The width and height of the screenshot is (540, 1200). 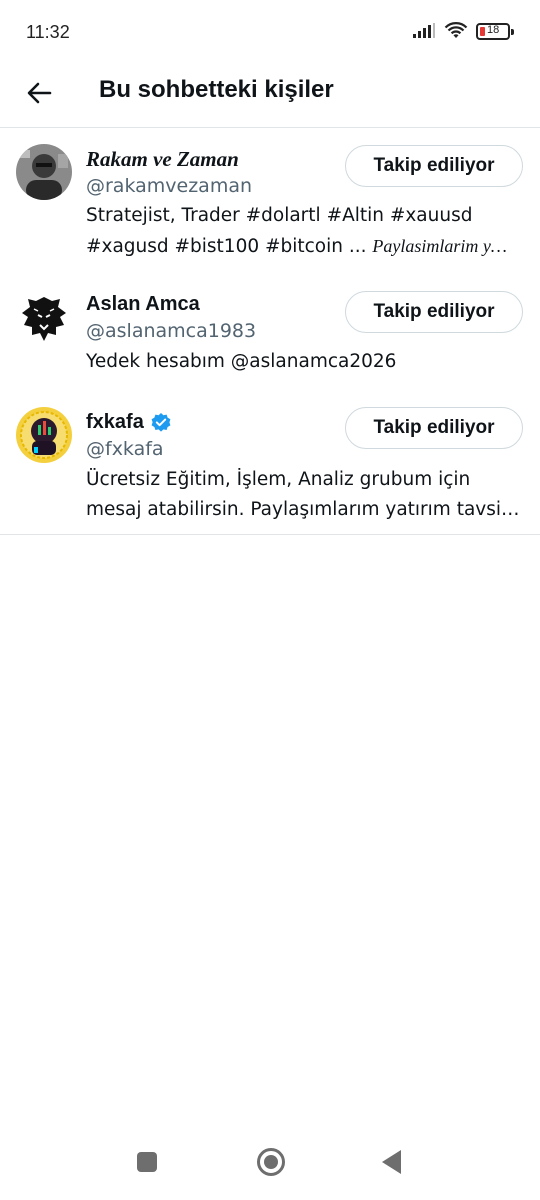 I want to click on status-time: 11:32, so click(x=48, y=32).